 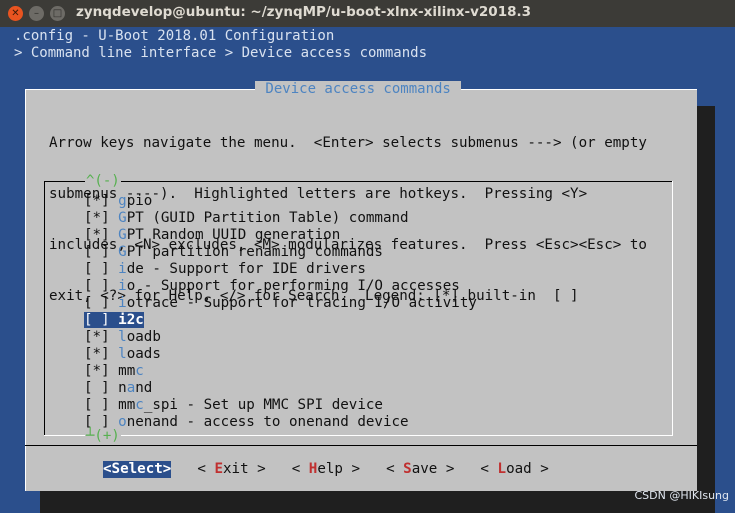 I want to click on hotkey-letter: a, so click(x=131, y=388).